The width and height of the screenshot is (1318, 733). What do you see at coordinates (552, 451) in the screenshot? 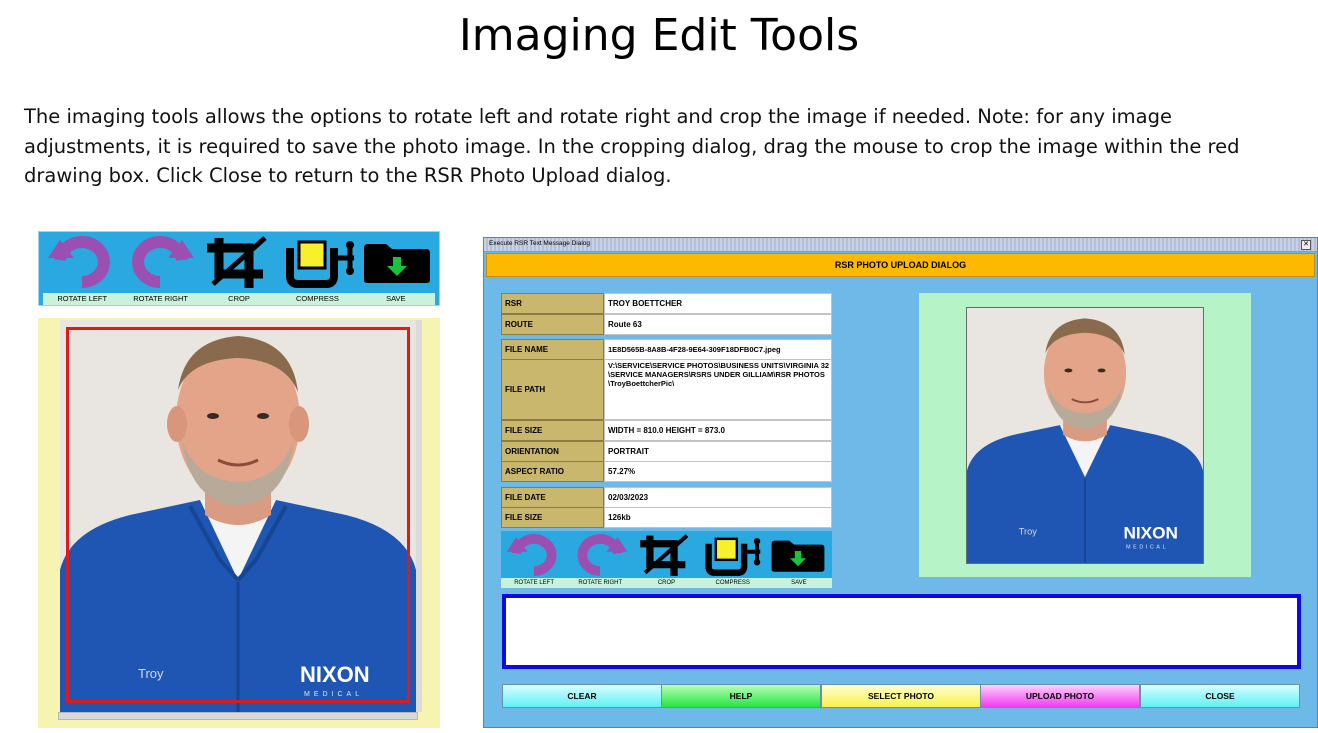
I see `orientation-label: ORIENTATION` at bounding box center [552, 451].